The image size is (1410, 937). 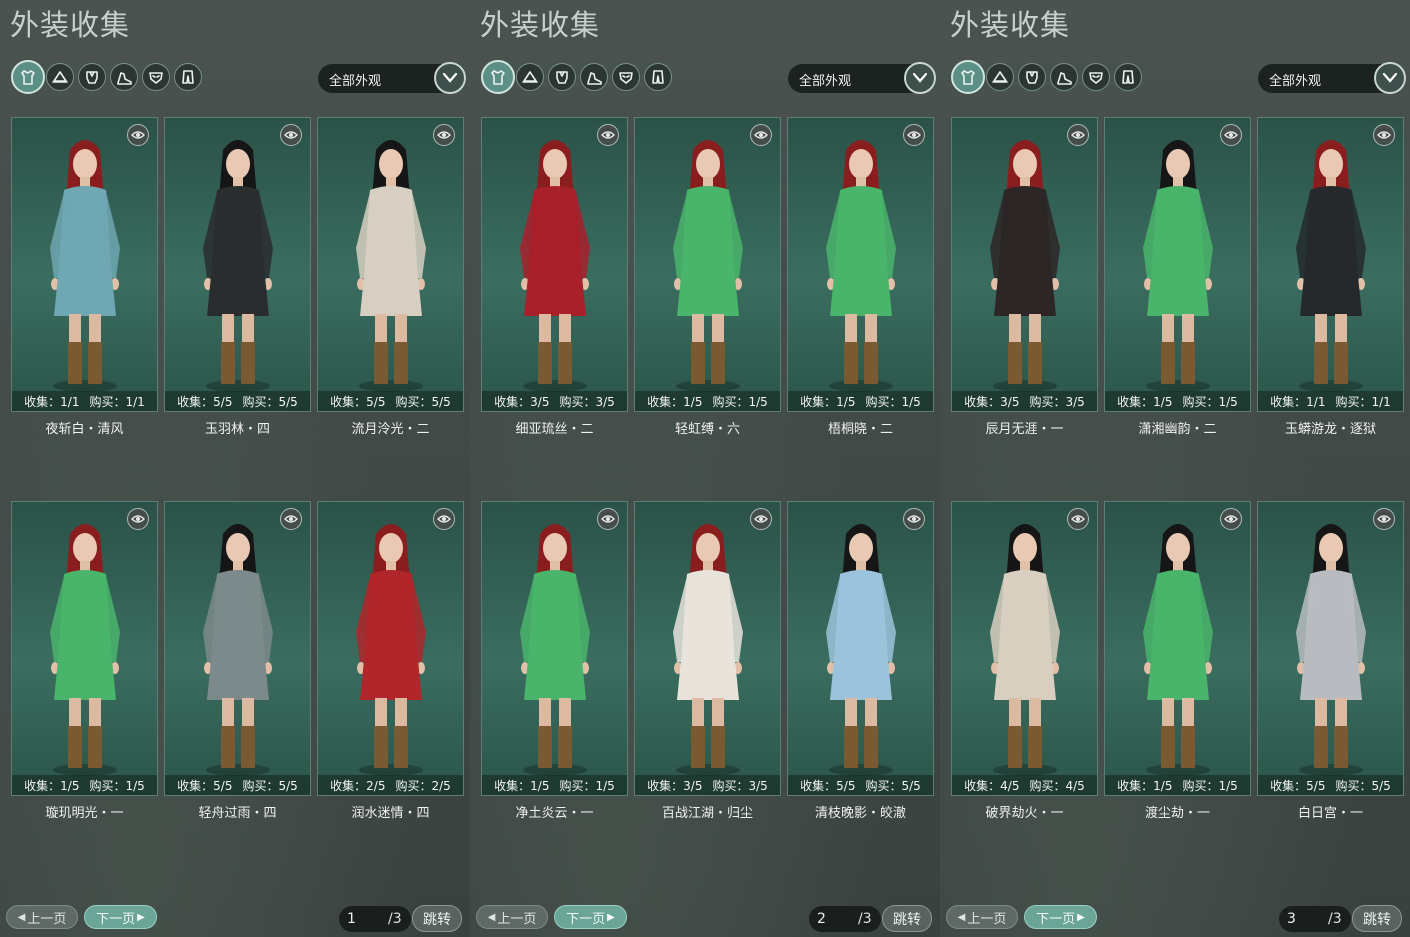 What do you see at coordinates (375, 919) in the screenshot?
I see `page-input: 1 /3` at bounding box center [375, 919].